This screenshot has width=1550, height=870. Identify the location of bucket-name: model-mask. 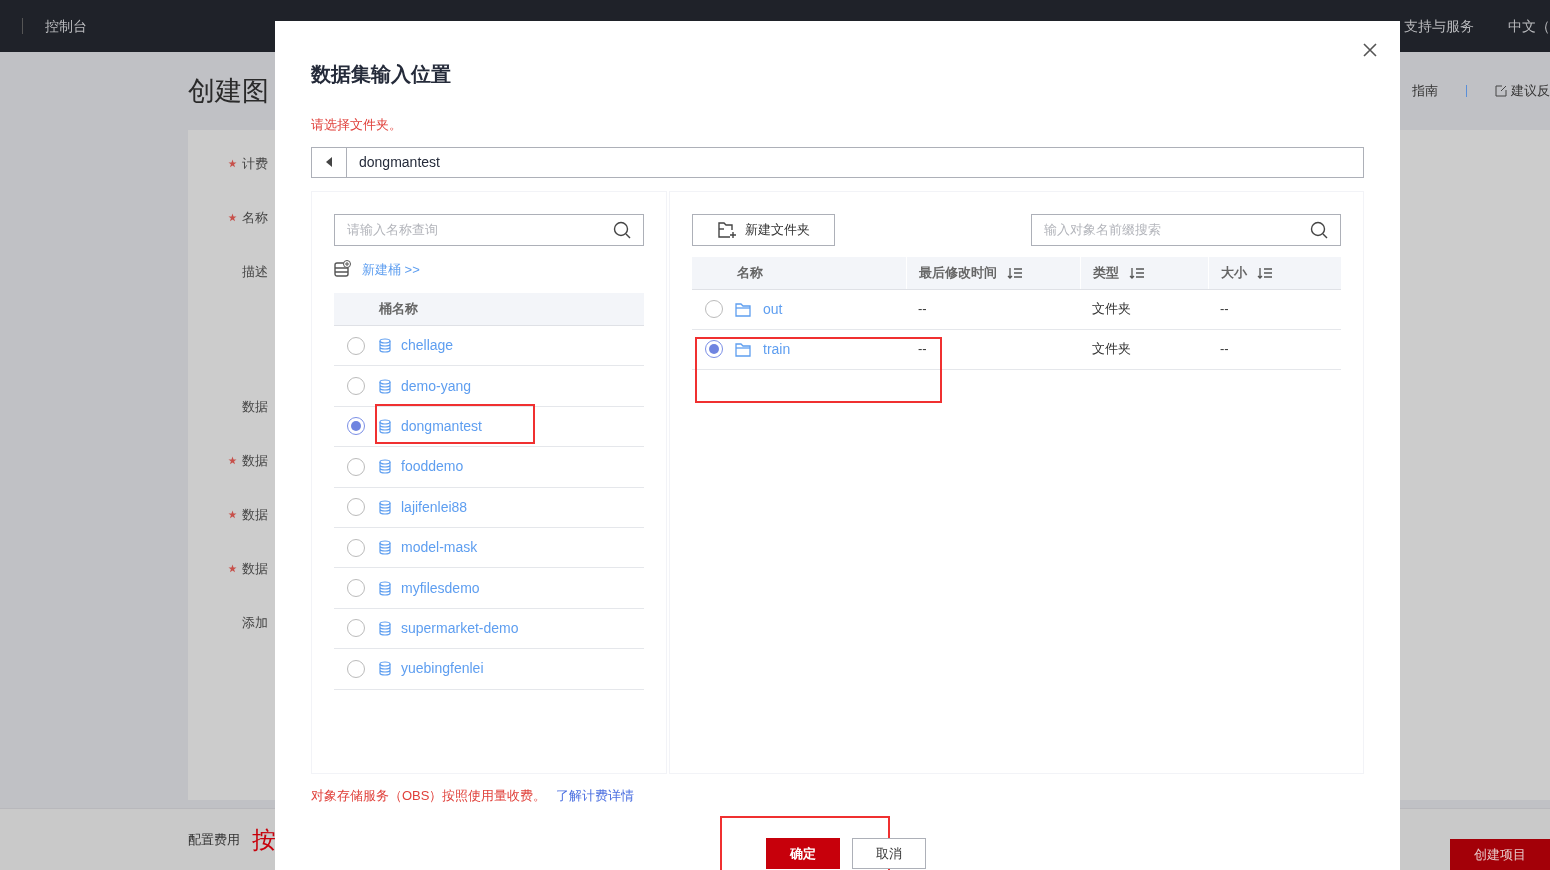
(439, 548).